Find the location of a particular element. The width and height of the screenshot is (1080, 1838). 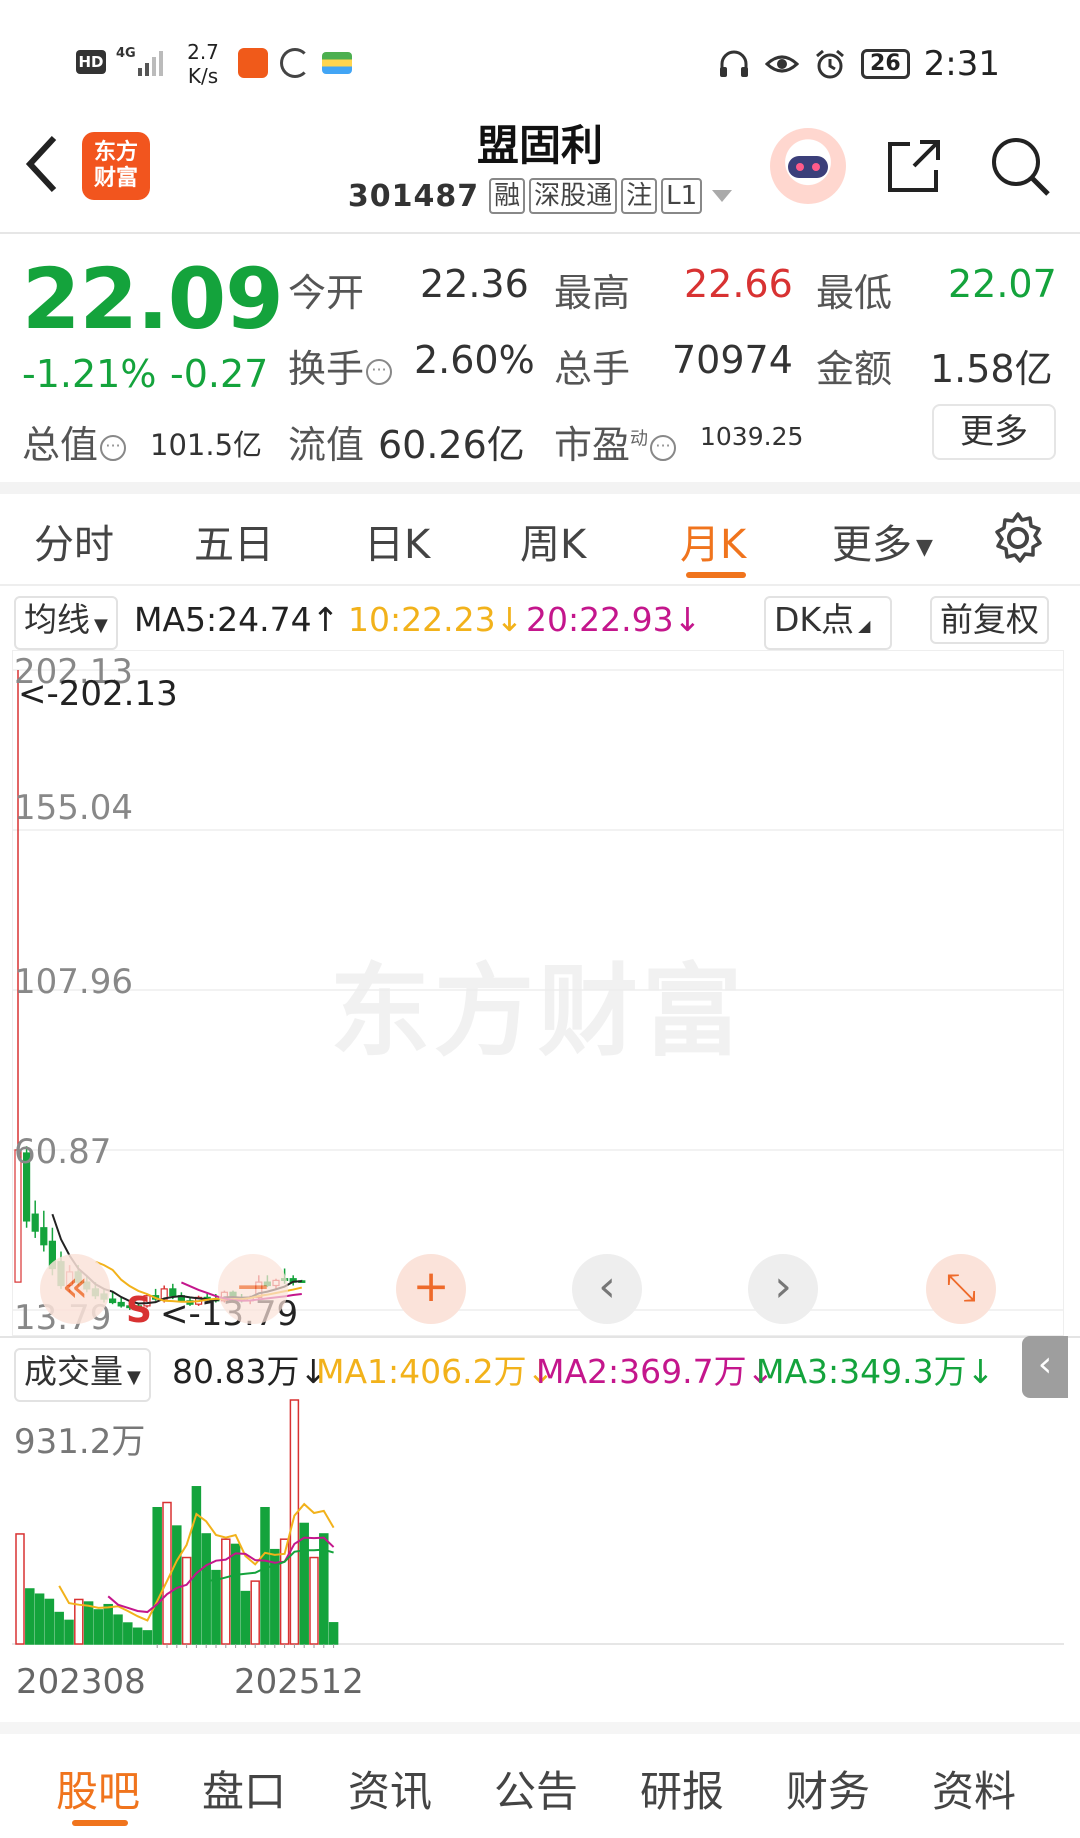

adjust-button: 前复权 is located at coordinates (989, 620).